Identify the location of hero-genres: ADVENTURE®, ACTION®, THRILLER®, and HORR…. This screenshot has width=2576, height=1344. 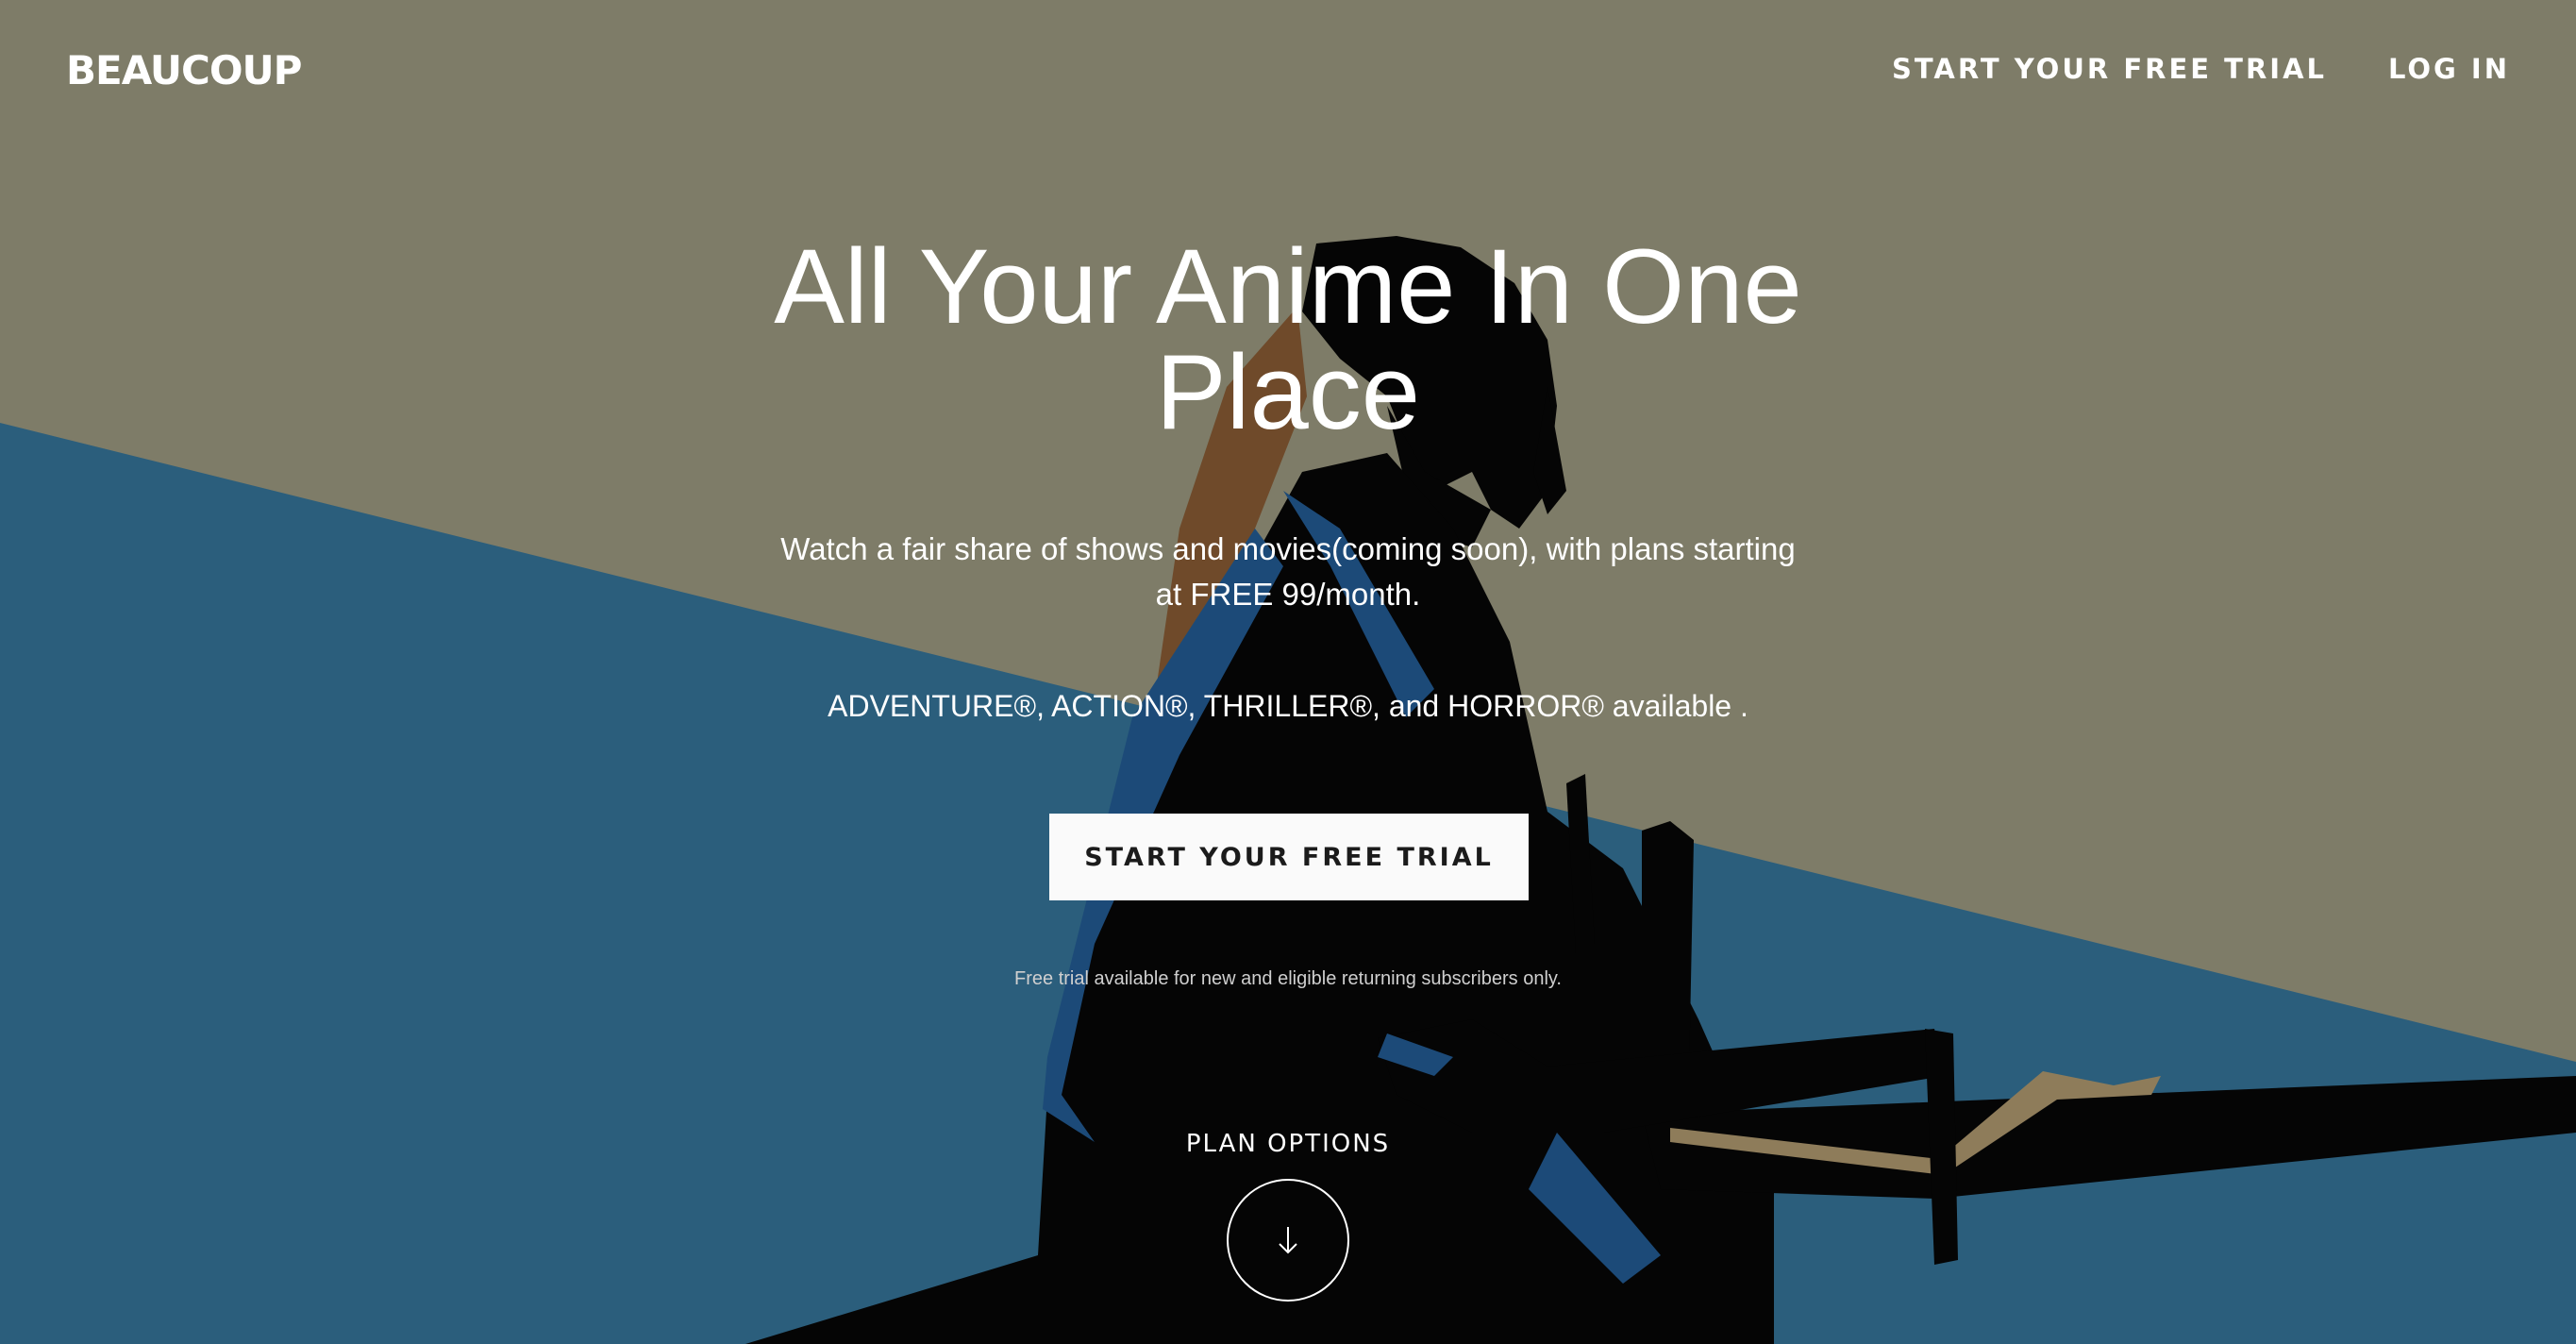
(1288, 706).